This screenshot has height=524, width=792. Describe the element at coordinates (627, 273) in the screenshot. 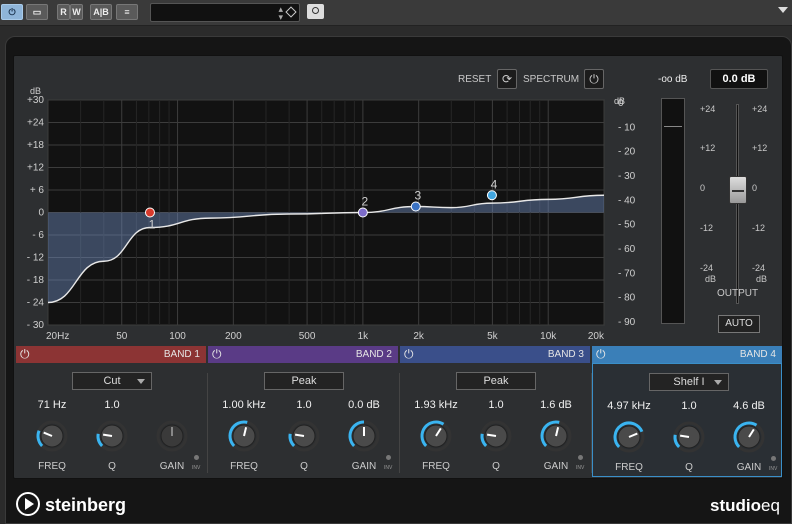

I see `db-right-tick-label: - 70` at that location.